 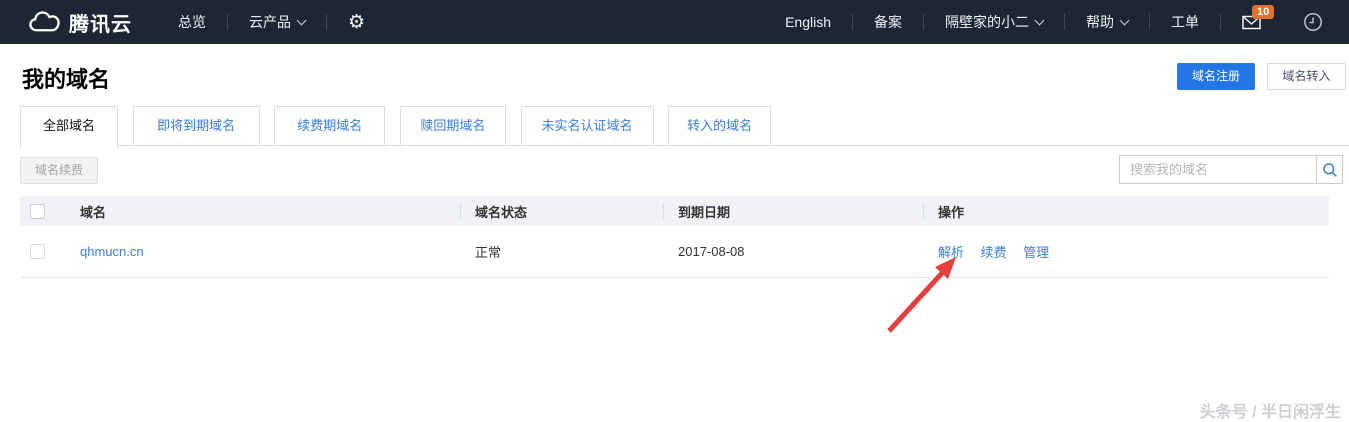 What do you see at coordinates (808, 22) in the screenshot?
I see `nav-language-english: English` at bounding box center [808, 22].